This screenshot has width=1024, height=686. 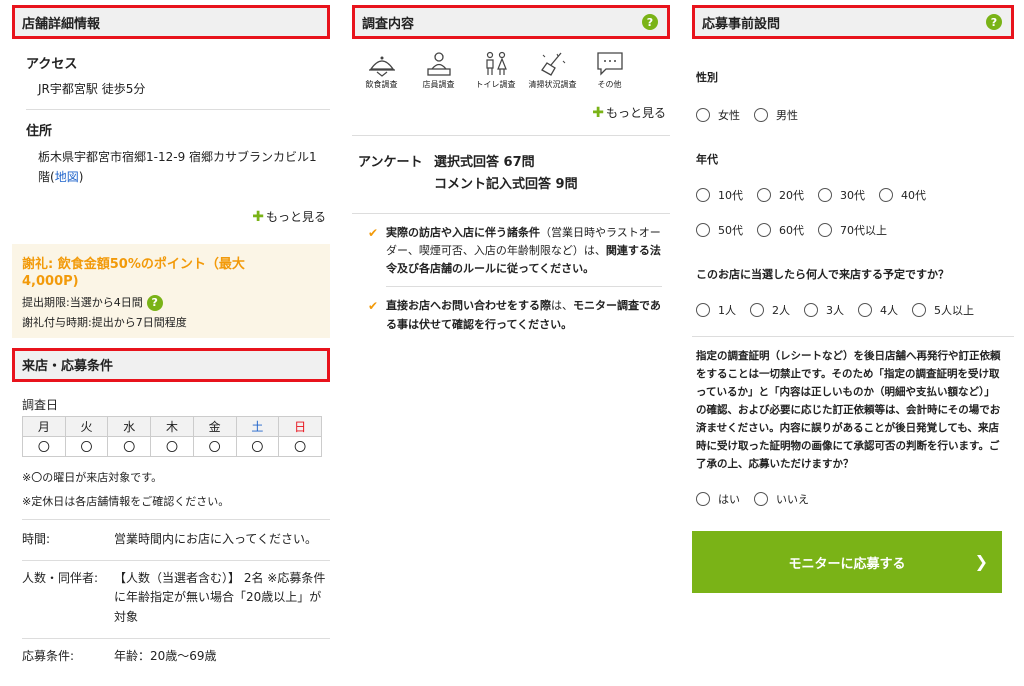 What do you see at coordinates (61, 24) in the screenshot?
I see `store-details-title: 店舗詳細情報` at bounding box center [61, 24].